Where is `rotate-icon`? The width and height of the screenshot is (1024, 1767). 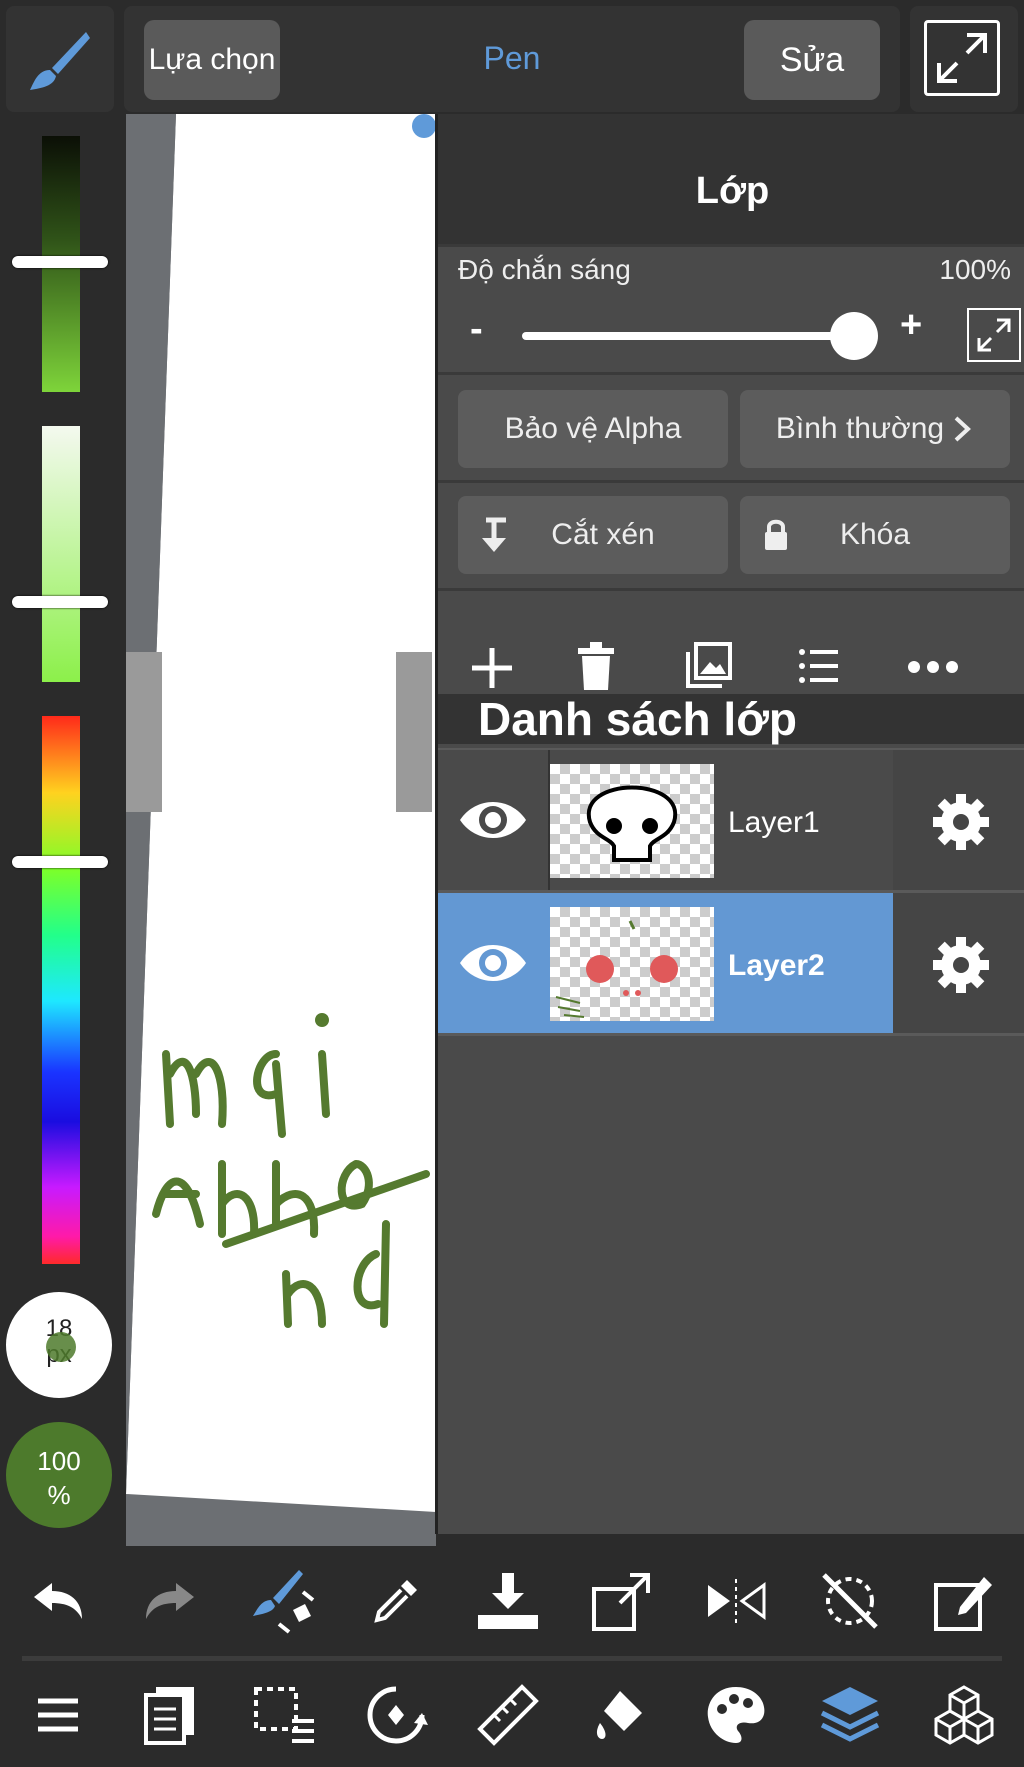 rotate-icon is located at coordinates (396, 1715).